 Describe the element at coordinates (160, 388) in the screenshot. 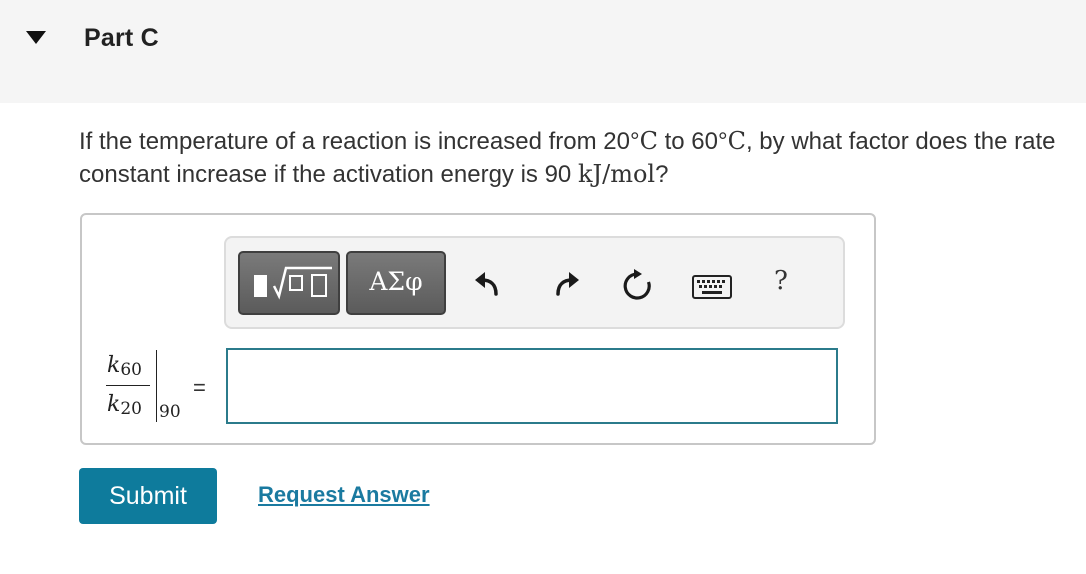

I see `rate-ratio-expression: k60 k20 90 =` at that location.